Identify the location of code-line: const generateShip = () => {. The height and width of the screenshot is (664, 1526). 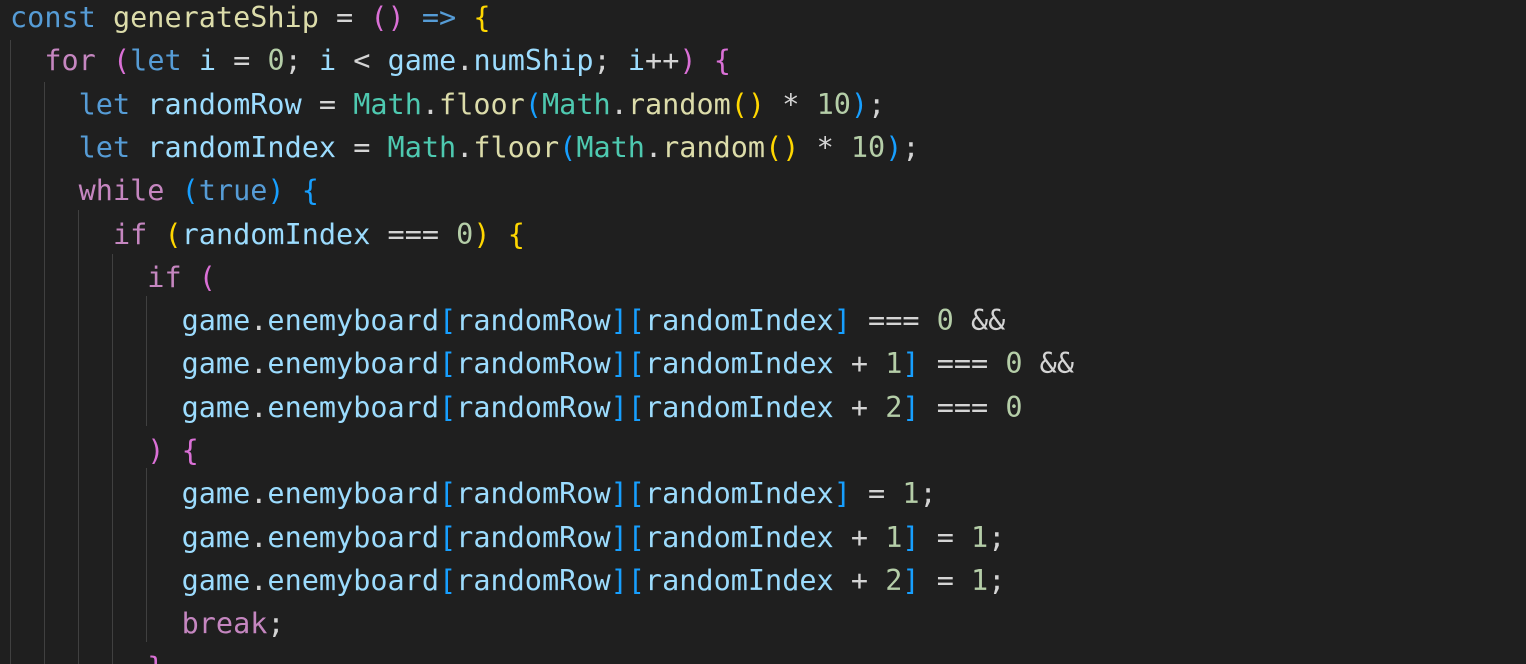
(250, 19).